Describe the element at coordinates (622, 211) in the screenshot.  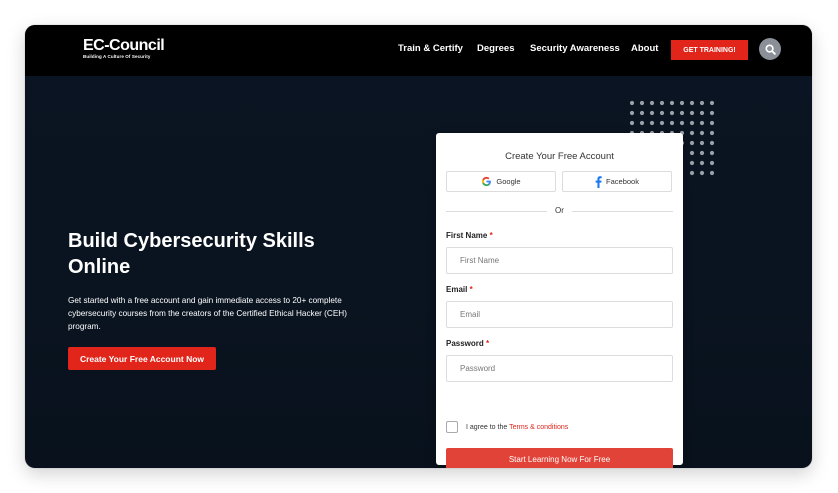
I see `divider-line-right` at that location.